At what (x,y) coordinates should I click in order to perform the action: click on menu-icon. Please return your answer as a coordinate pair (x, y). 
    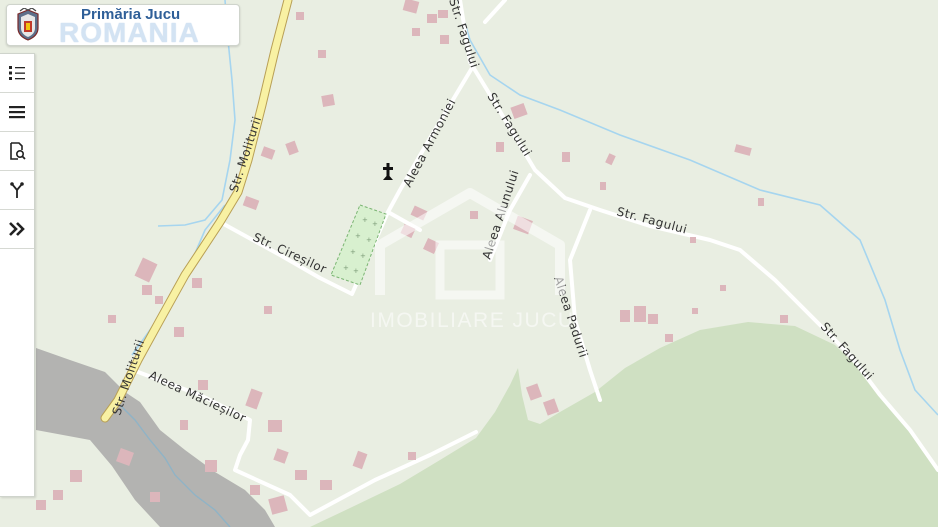
    Looking at the image, I should click on (17, 112).